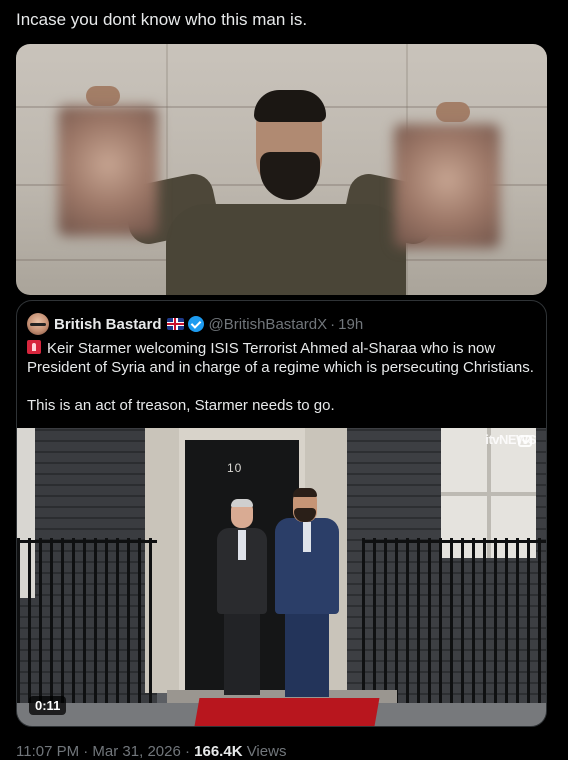 This screenshot has height=760, width=568. I want to click on post-text: Incase you dont know who this man is., so click(162, 19).